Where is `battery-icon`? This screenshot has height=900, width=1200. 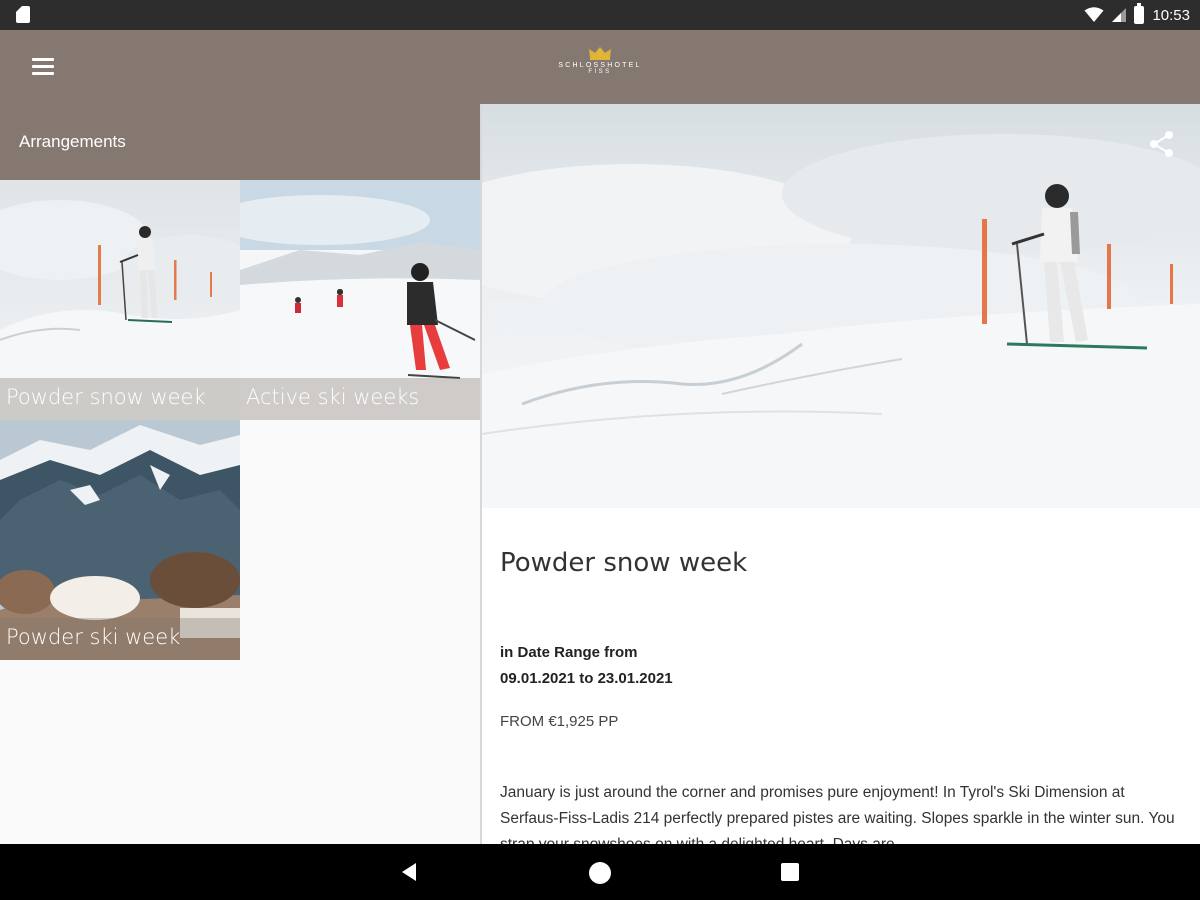
battery-icon is located at coordinates (1139, 13).